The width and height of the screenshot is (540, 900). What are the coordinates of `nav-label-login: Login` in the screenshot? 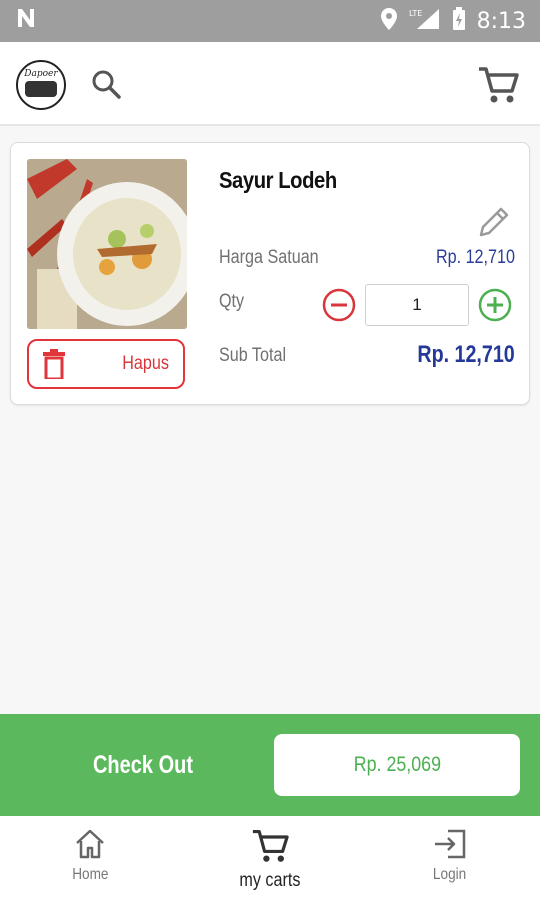 It's located at (450, 874).